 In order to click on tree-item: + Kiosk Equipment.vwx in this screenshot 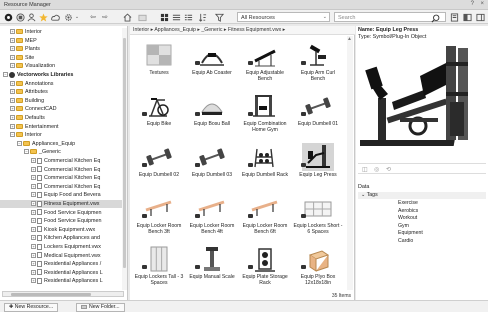, I will do `click(61, 230)`.